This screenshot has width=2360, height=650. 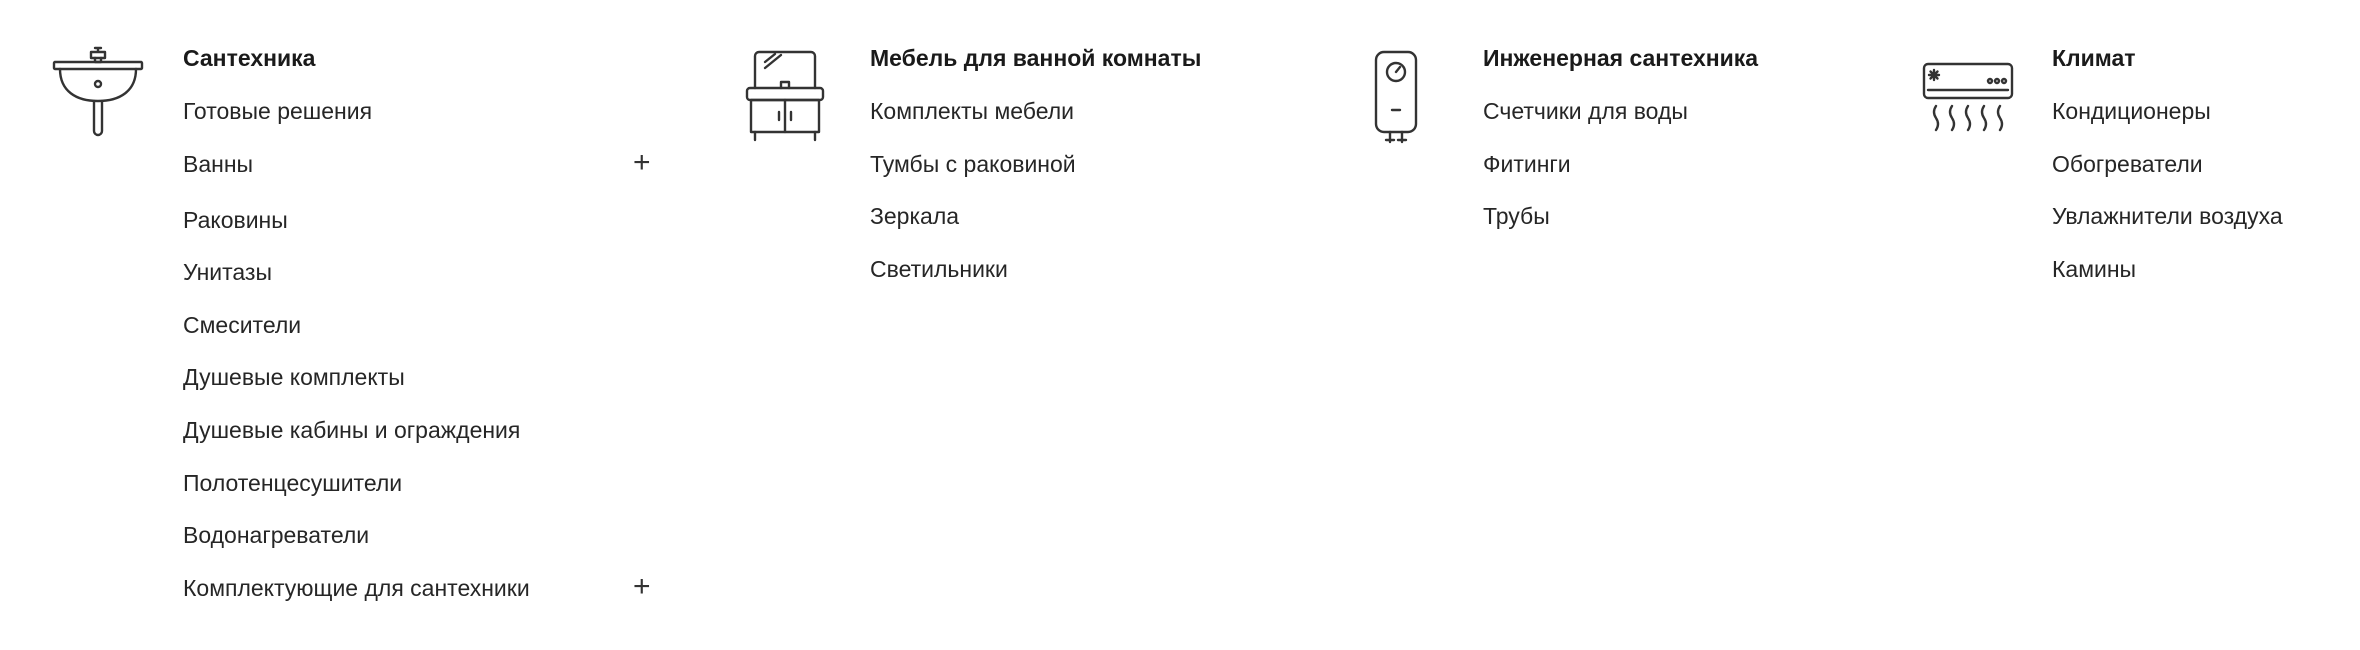 I want to click on category-list-engineering-plumbing: Счетчики для воды Фитинги Трубы, so click(x=1585, y=176).